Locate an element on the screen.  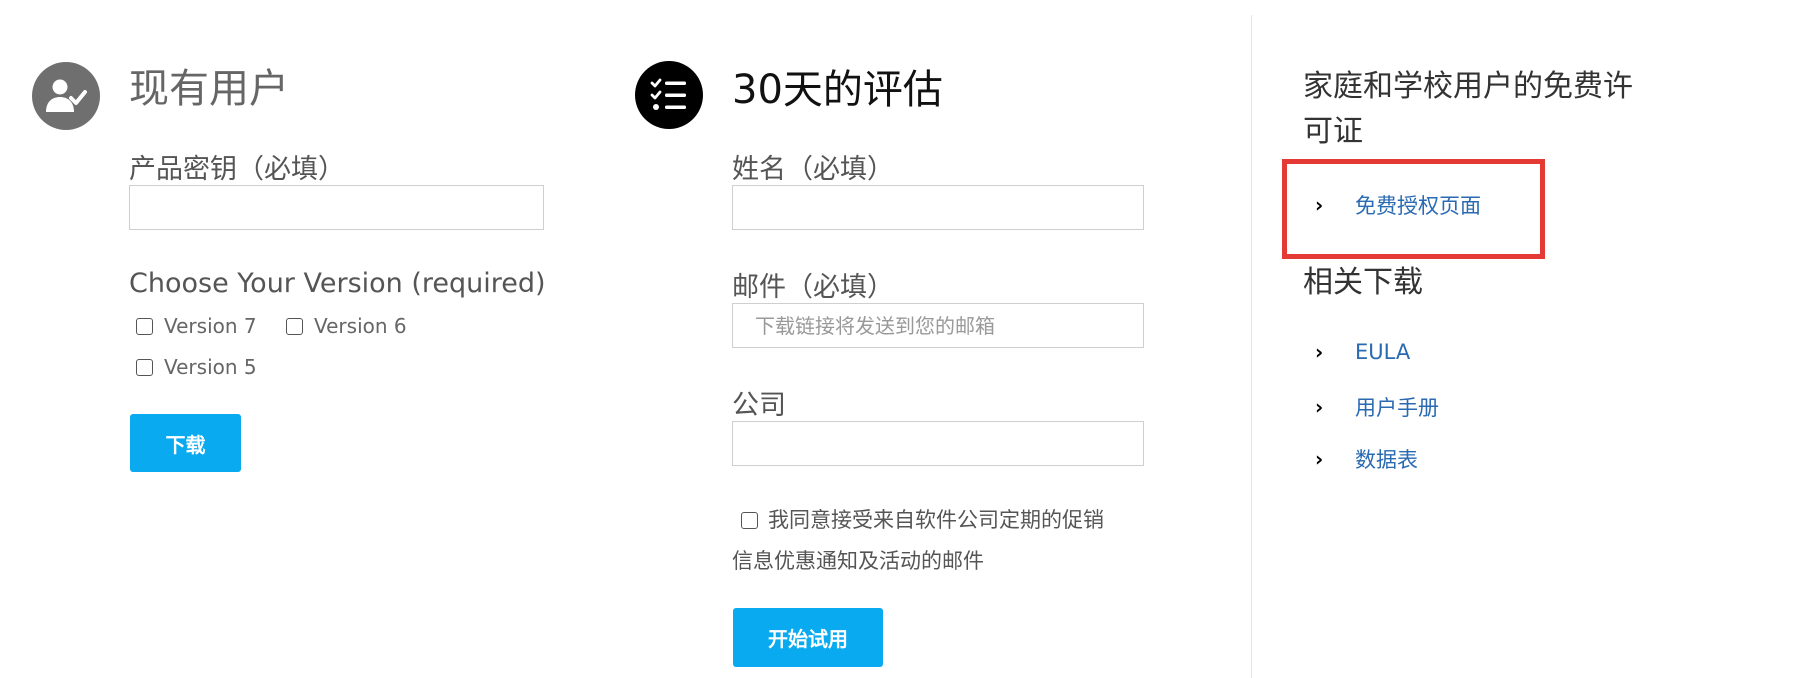
company-label: 公司 is located at coordinates (759, 405).